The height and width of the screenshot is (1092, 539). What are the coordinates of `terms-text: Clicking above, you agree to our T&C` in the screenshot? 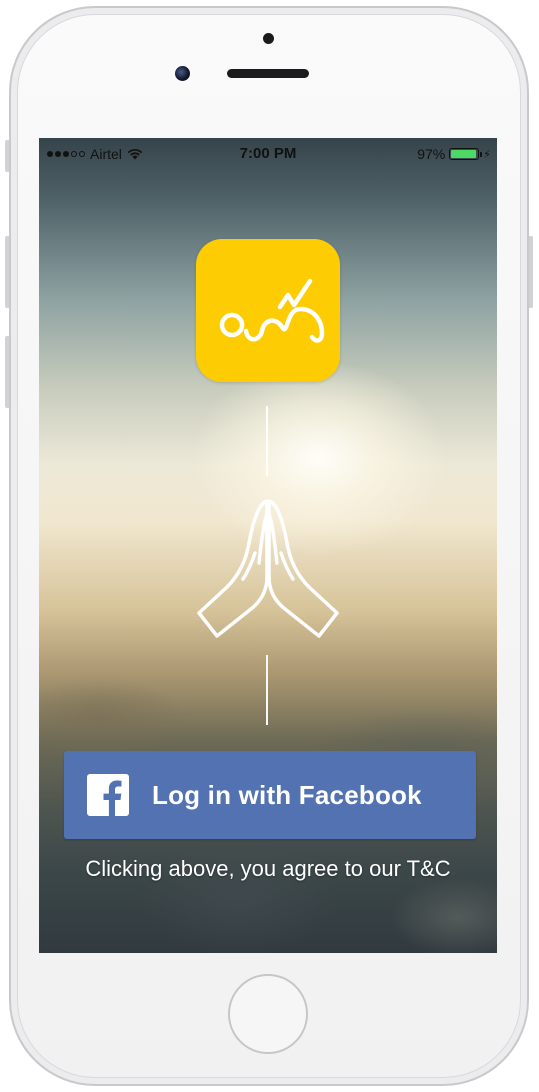 It's located at (268, 869).